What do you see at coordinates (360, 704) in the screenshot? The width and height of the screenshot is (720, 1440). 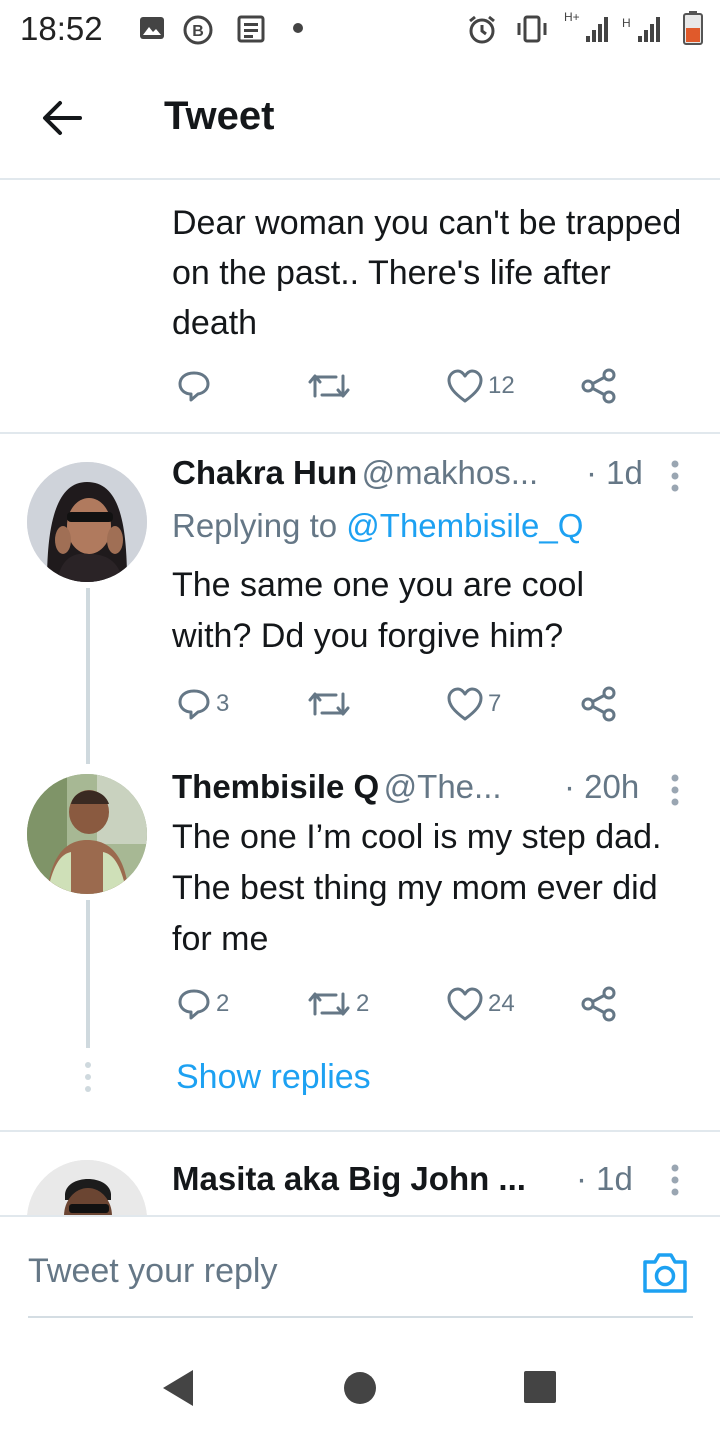 I see `tweet-actions: 3 7` at bounding box center [360, 704].